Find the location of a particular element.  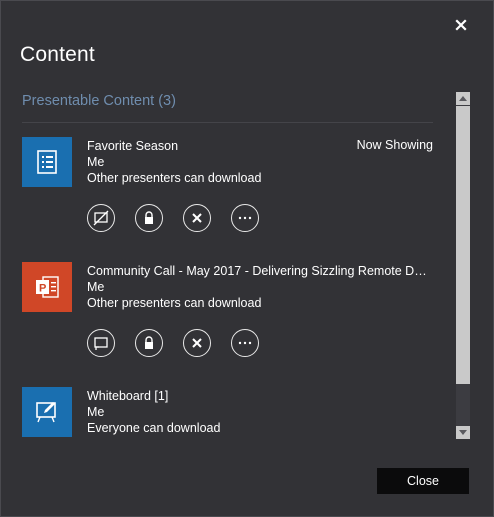

close-x-icon is located at coordinates (461, 25).